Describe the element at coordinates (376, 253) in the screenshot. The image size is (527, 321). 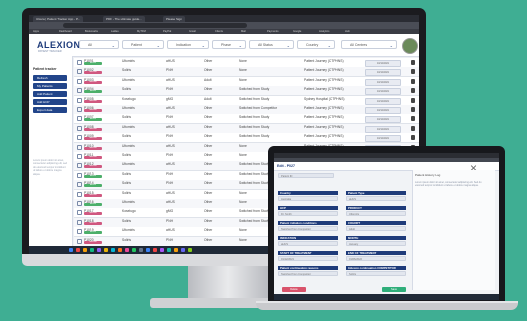
I see `field-label: END OF TREATMENT` at that location.